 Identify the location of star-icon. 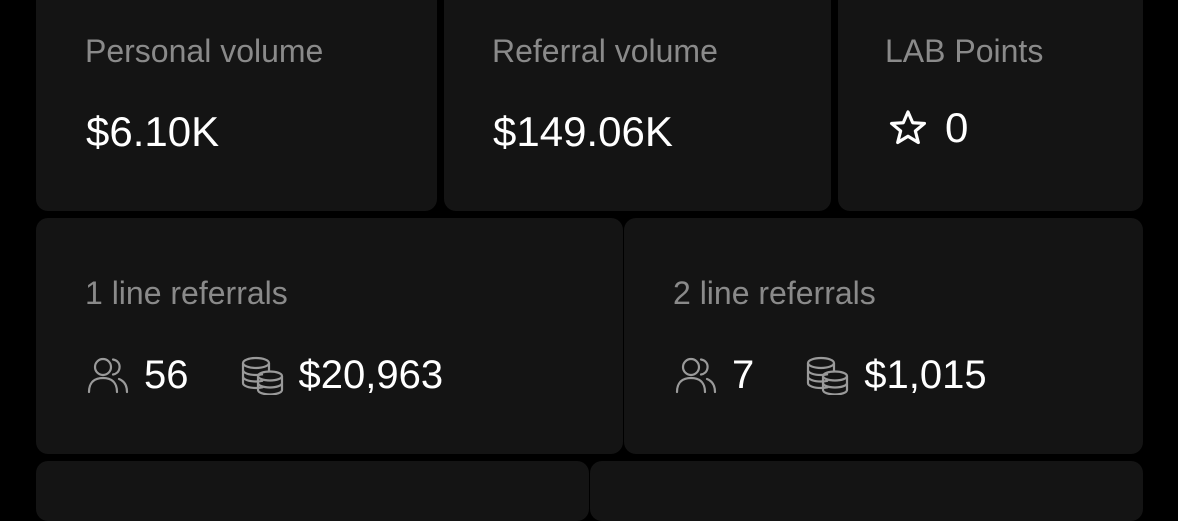
(908, 128).